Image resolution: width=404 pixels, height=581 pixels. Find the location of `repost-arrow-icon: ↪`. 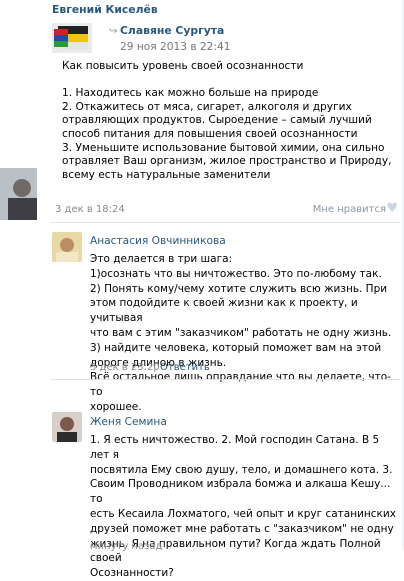

repost-arrow-icon: ↪ is located at coordinates (113, 31).